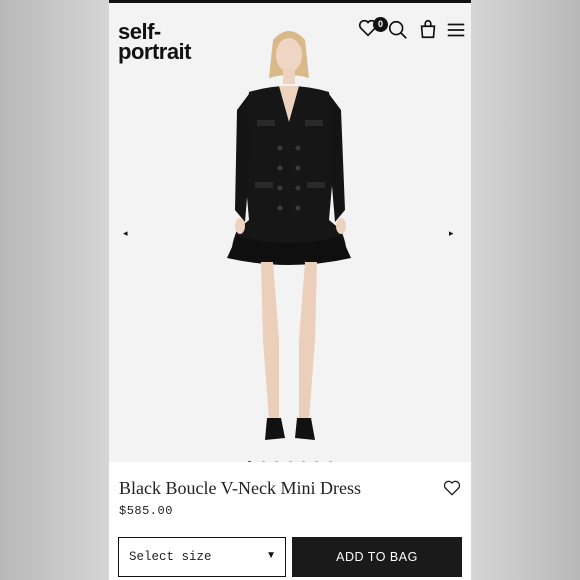 The image size is (580, 580). What do you see at coordinates (305, 429) in the screenshot?
I see `right-shoe` at bounding box center [305, 429].